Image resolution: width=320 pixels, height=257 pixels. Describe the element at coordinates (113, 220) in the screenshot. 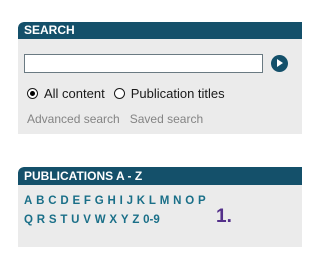

I see `az-letter-x: X` at that location.